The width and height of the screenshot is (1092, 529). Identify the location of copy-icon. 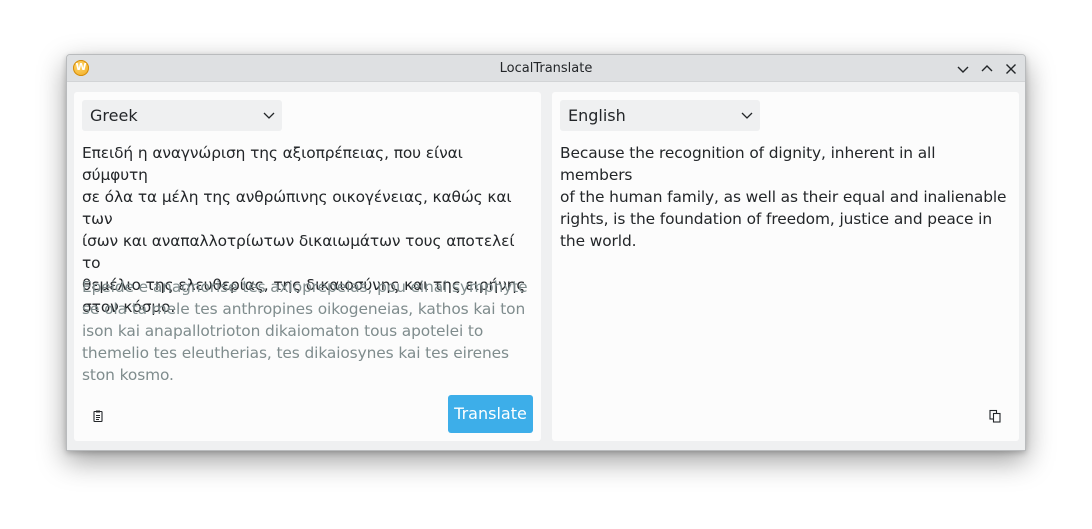
(995, 416).